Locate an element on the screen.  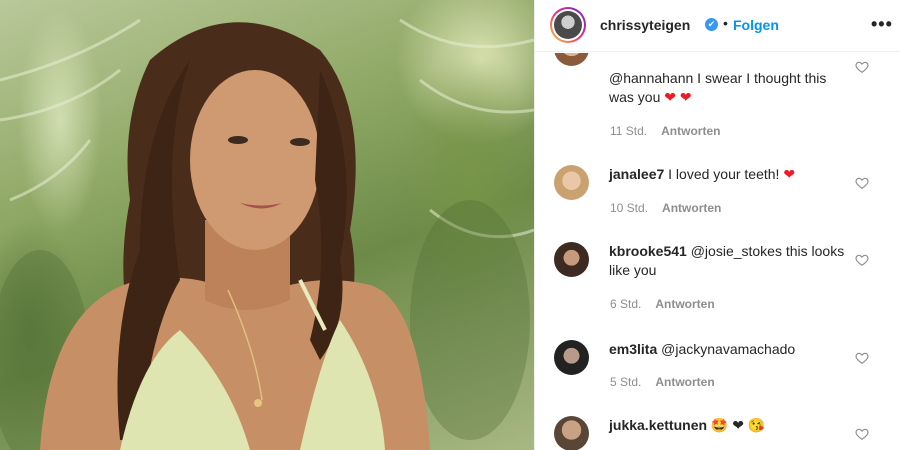
verified-badge-icon: ✔ is located at coordinates (711, 24).